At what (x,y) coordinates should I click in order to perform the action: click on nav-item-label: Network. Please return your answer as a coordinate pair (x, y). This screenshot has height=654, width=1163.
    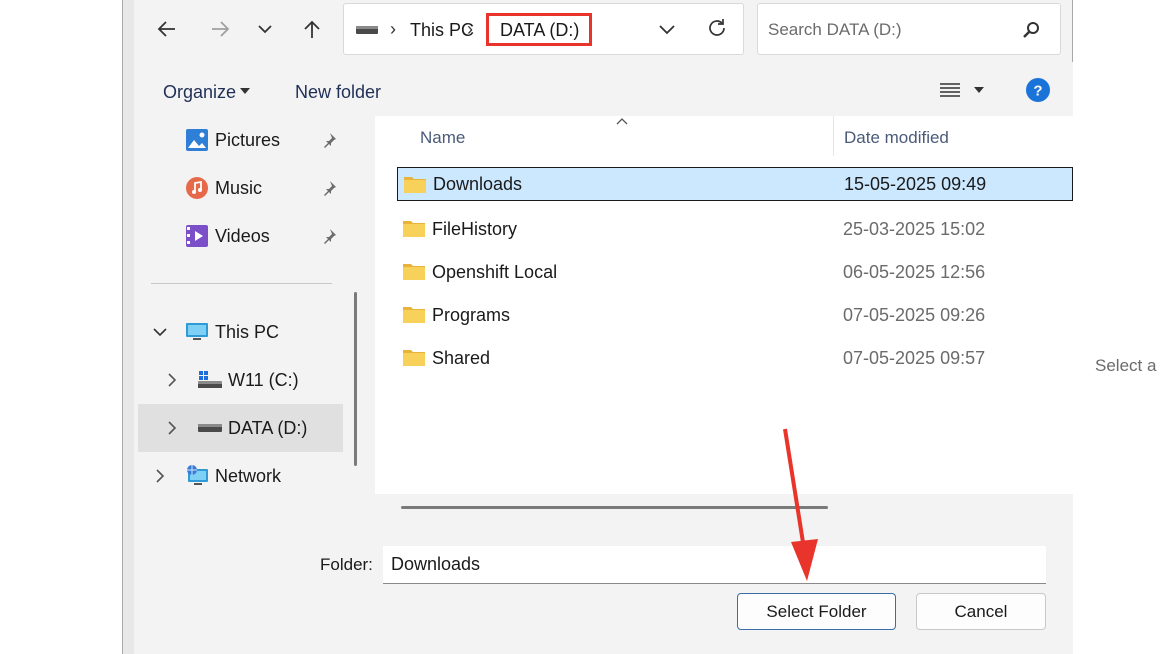
    Looking at the image, I should click on (248, 475).